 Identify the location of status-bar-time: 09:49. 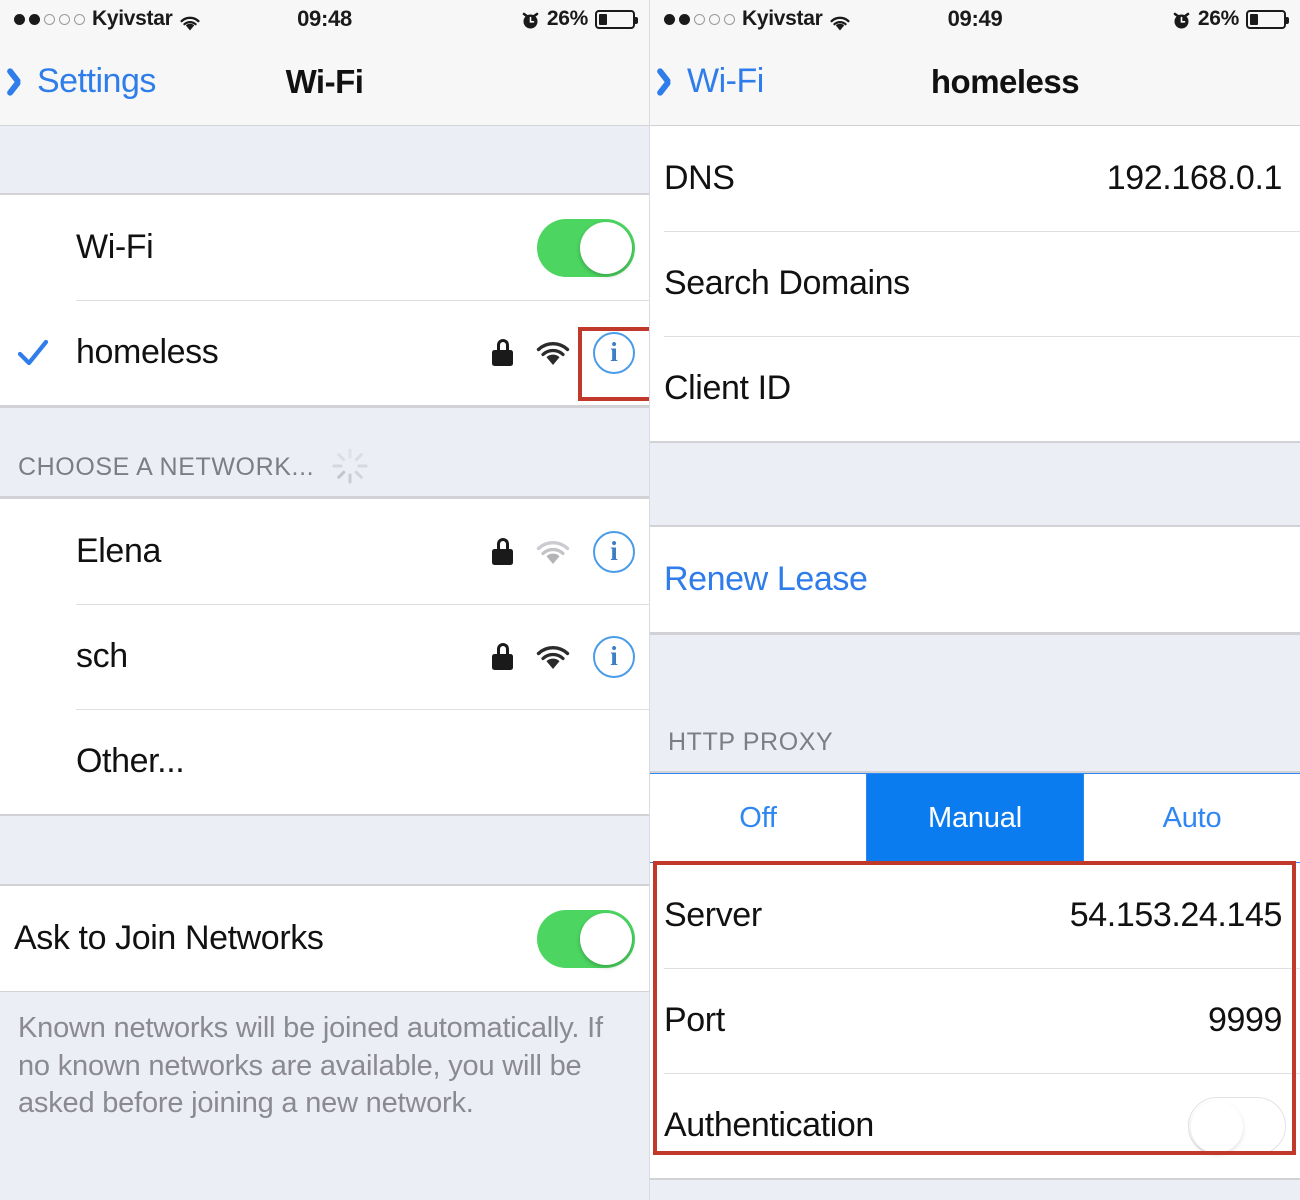
(975, 18).